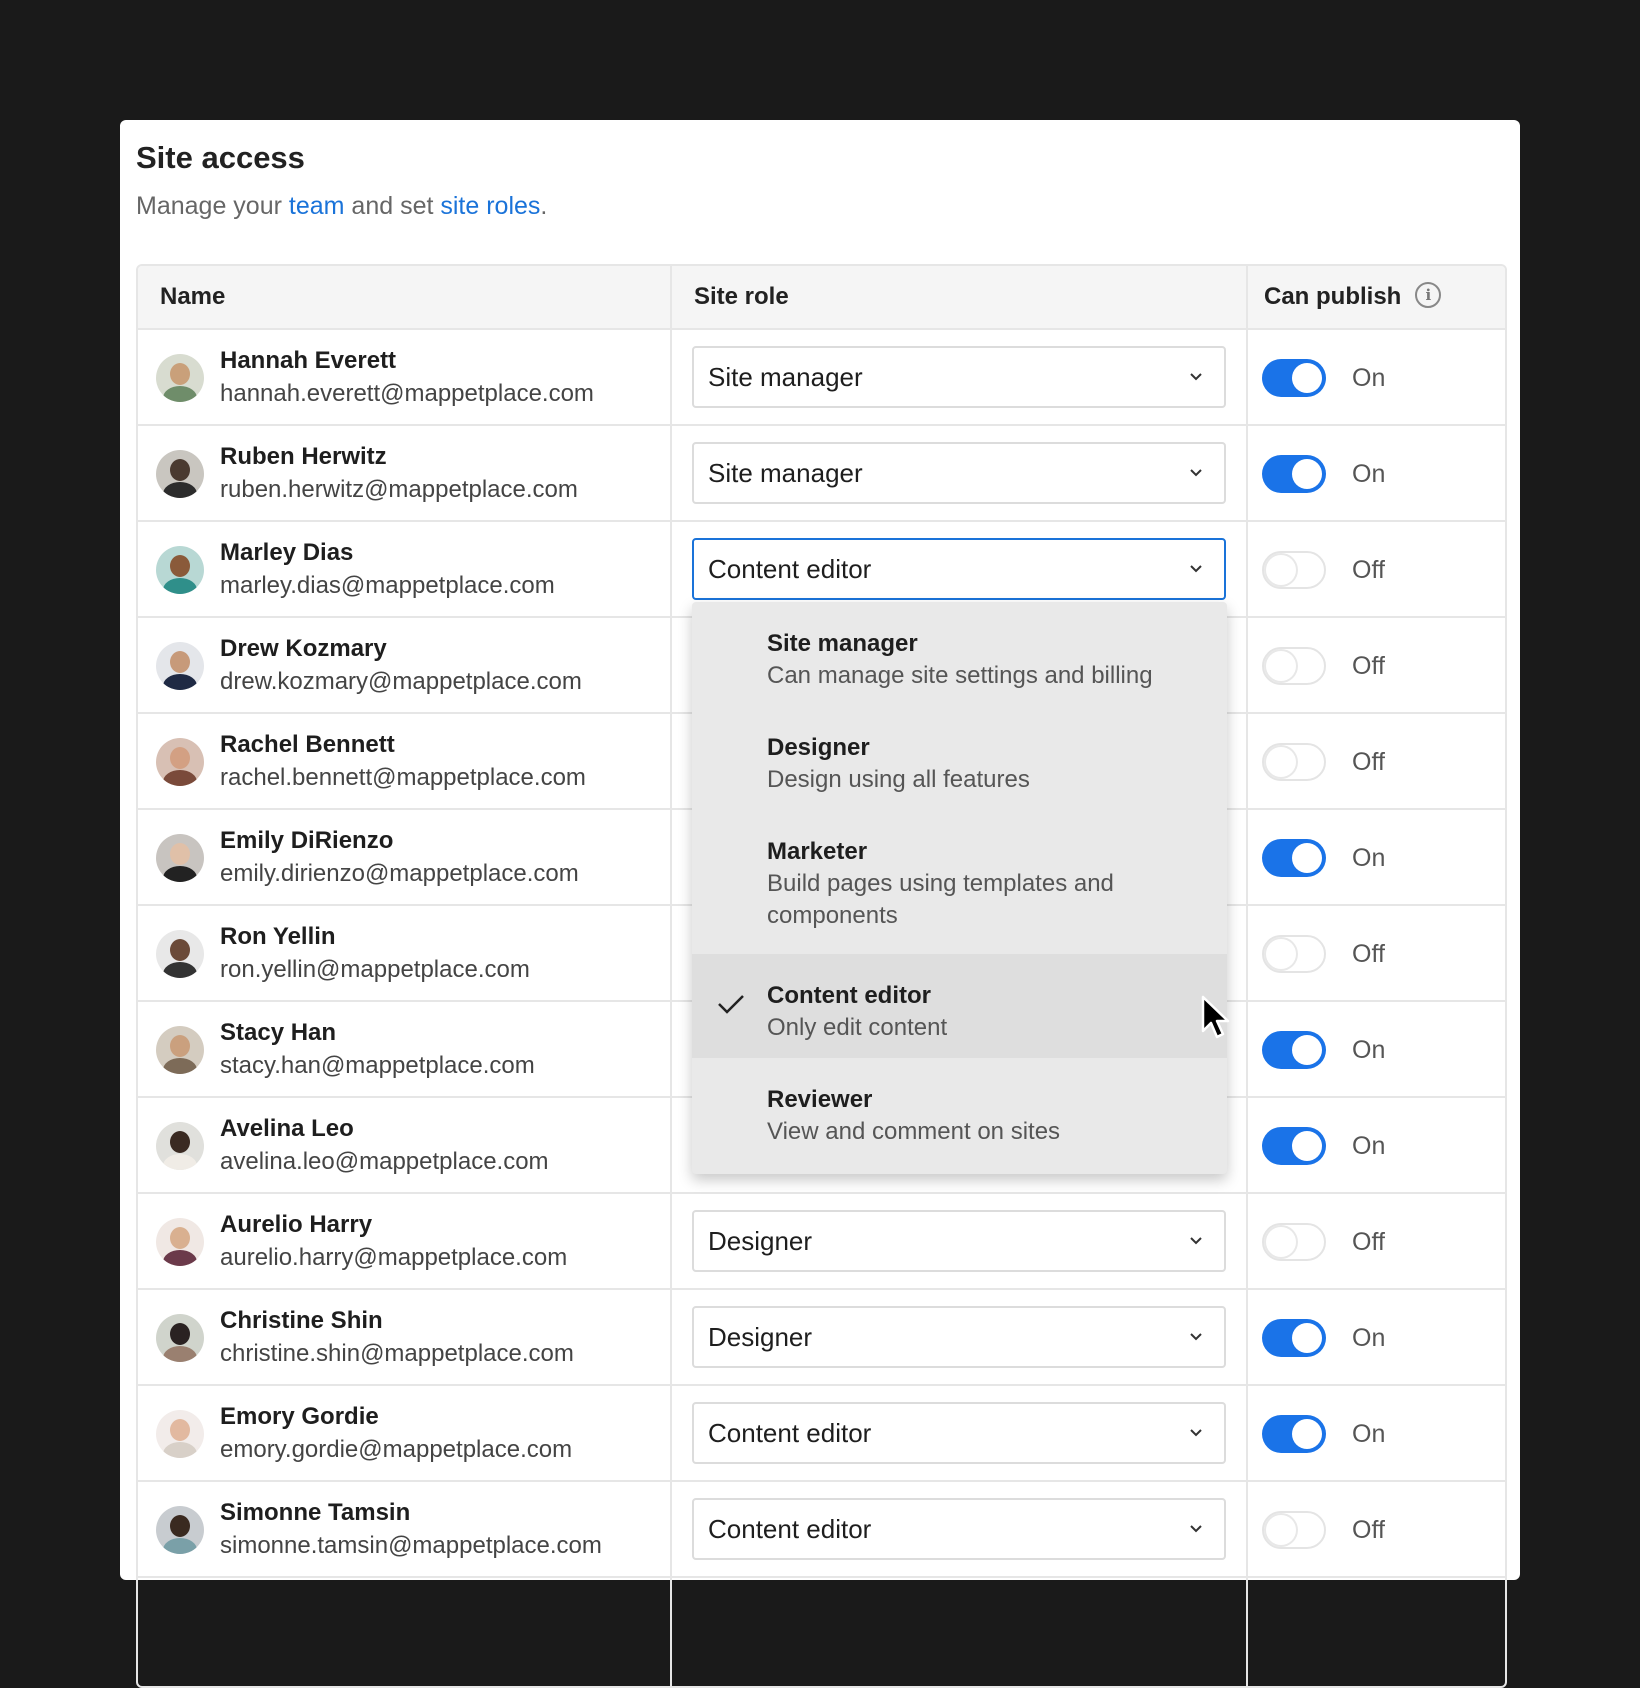  Describe the element at coordinates (842, 643) in the screenshot. I see `role-option-name: Site manager` at that location.